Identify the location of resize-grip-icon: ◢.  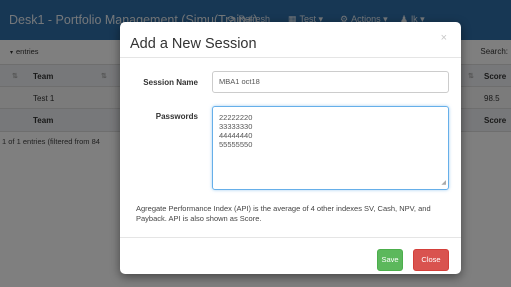
(443, 183).